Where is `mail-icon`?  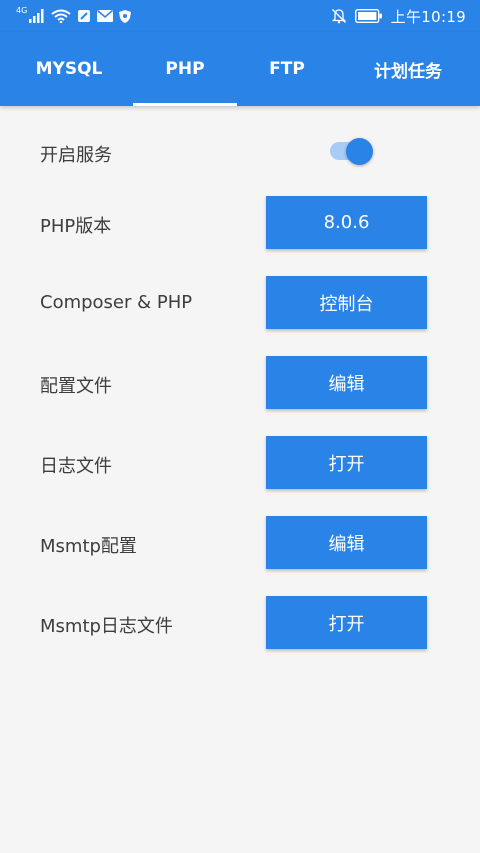 mail-icon is located at coordinates (105, 16).